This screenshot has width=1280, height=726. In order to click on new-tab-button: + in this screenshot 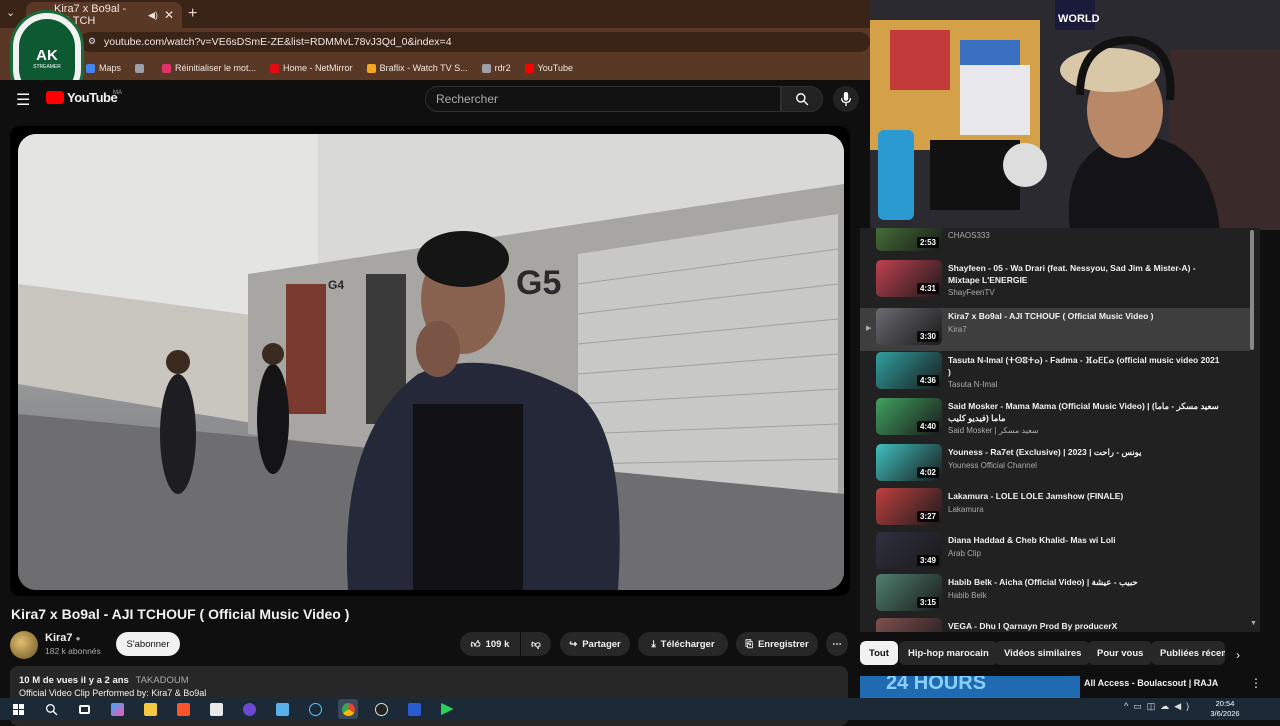, I will do `click(192, 14)`.